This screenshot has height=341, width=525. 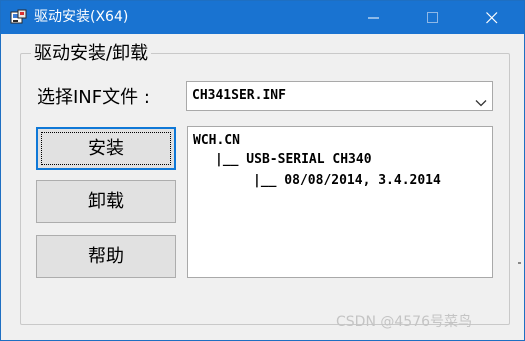 What do you see at coordinates (18, 17) in the screenshot?
I see `installer-icon` at bounding box center [18, 17].